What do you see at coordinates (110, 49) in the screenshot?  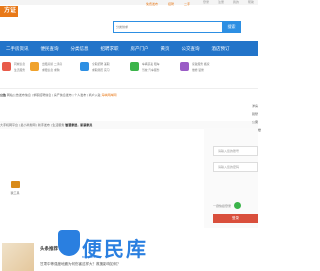 I see `nav-item: 招聘求职` at bounding box center [110, 49].